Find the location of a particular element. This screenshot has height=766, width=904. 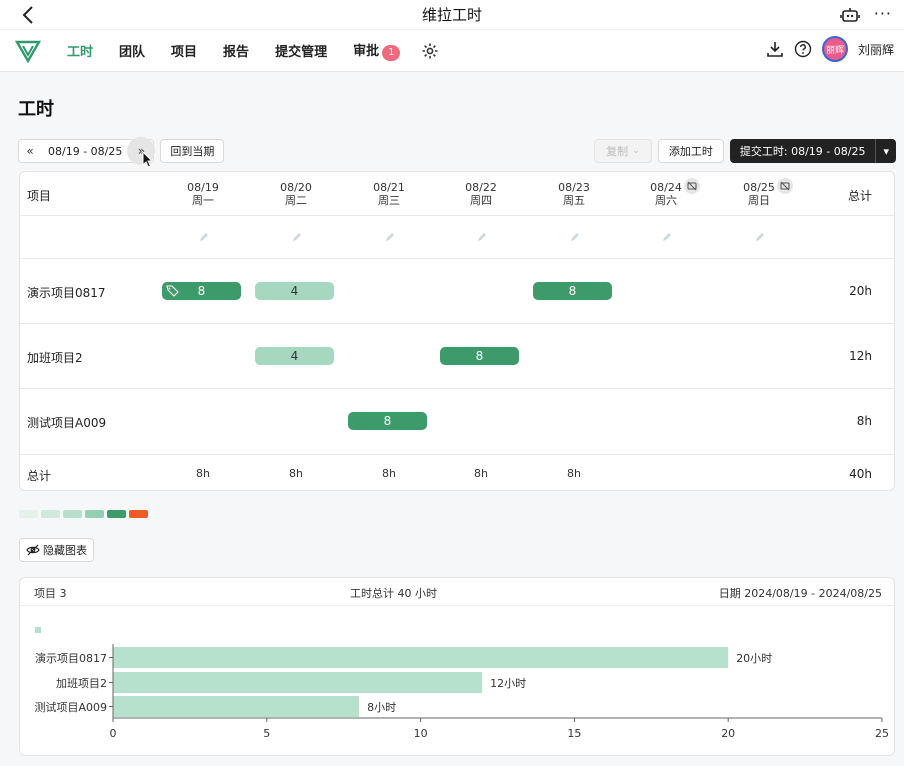

hide-chart-label: 隐藏图表 is located at coordinates (65, 550).